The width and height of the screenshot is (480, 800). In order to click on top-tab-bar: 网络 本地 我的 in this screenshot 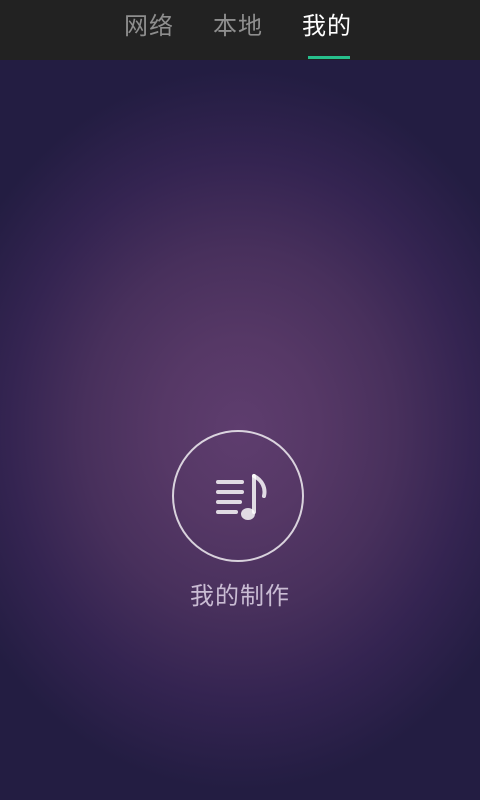, I will do `click(240, 30)`.